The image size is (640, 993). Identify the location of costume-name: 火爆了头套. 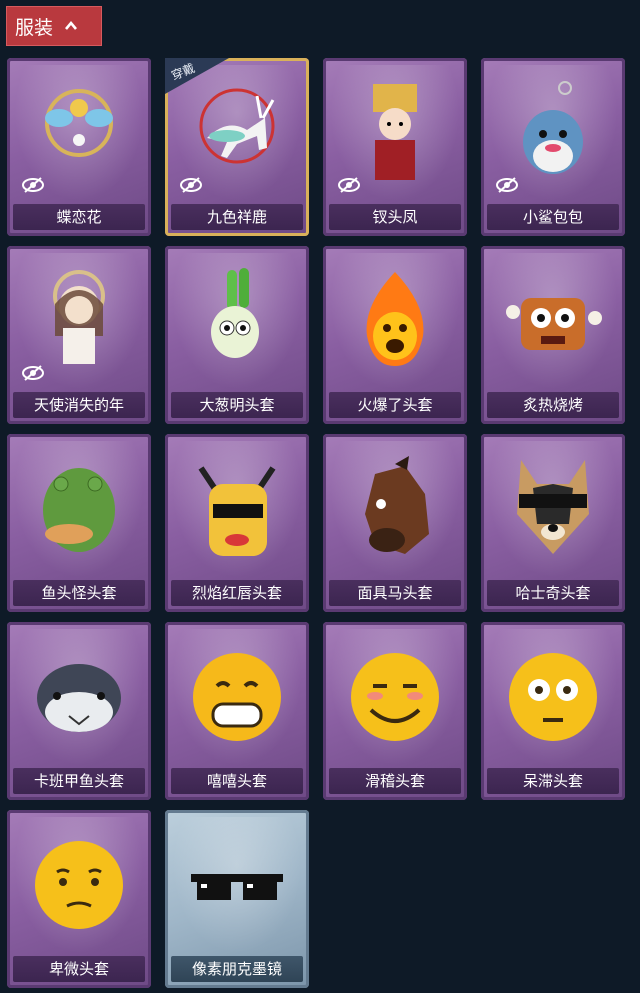
(395, 405).